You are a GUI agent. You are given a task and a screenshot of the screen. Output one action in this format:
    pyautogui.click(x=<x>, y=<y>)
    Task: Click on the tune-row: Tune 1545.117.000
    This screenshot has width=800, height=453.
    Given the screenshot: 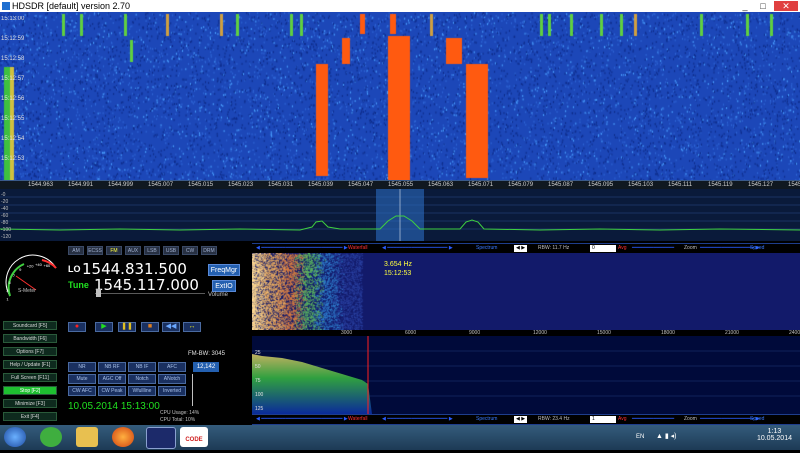 What is the action you would take?
    pyautogui.click(x=138, y=285)
    